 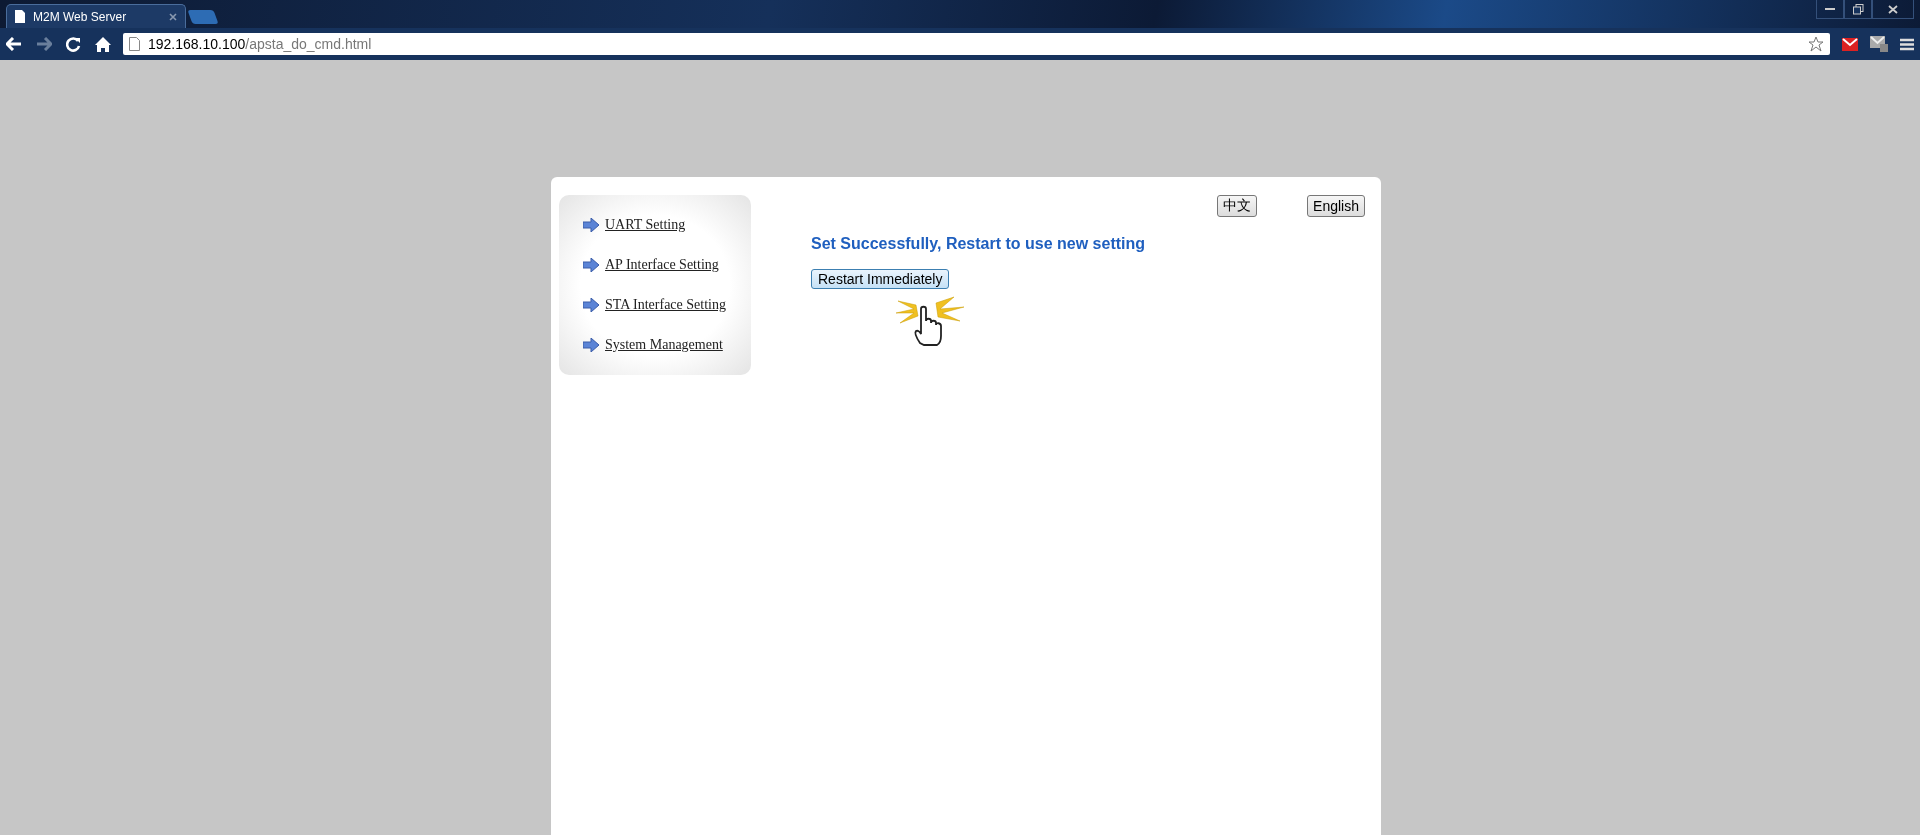 What do you see at coordinates (662, 265) in the screenshot?
I see `menu-link: AP Interface Setting` at bounding box center [662, 265].